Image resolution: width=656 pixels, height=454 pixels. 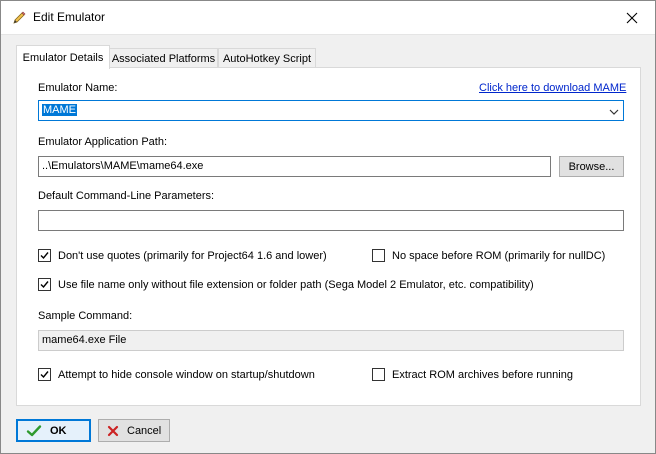 I want to click on emulator-path-input: ..\Emulators\MAME\mame64.exe, so click(x=294, y=166).